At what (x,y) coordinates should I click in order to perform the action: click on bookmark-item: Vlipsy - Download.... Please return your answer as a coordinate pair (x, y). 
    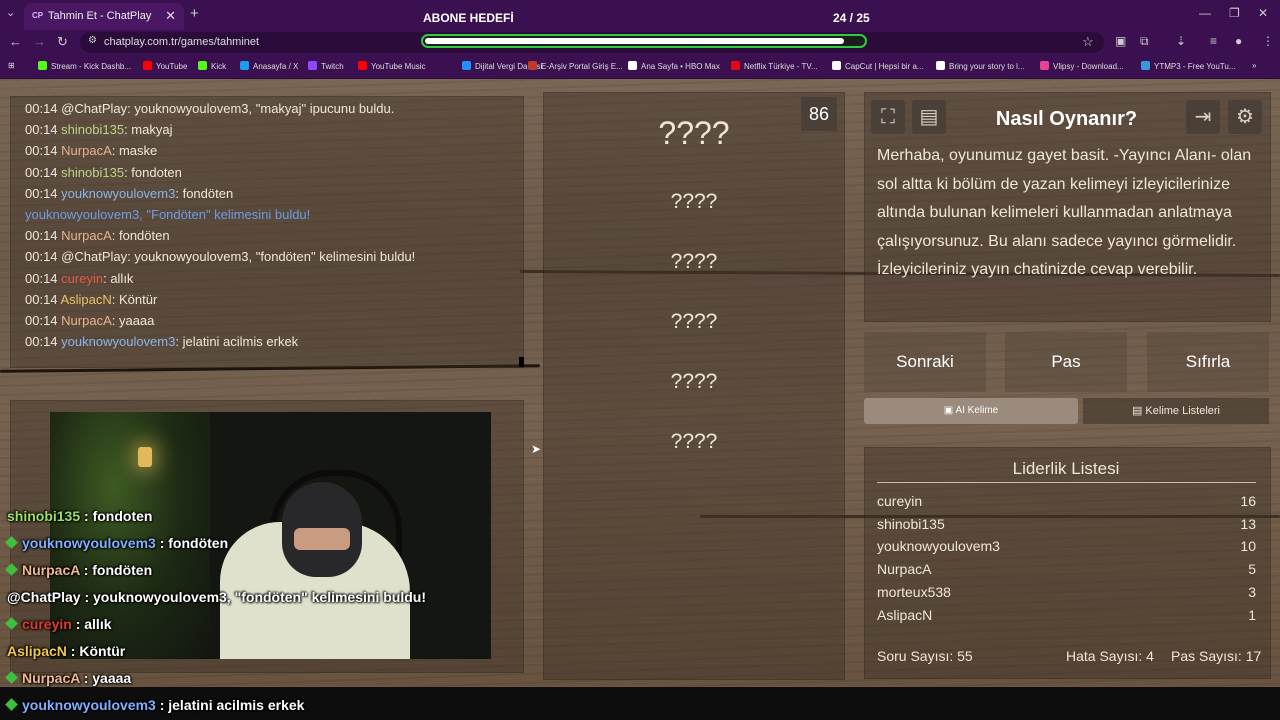
    Looking at the image, I should click on (1082, 66).